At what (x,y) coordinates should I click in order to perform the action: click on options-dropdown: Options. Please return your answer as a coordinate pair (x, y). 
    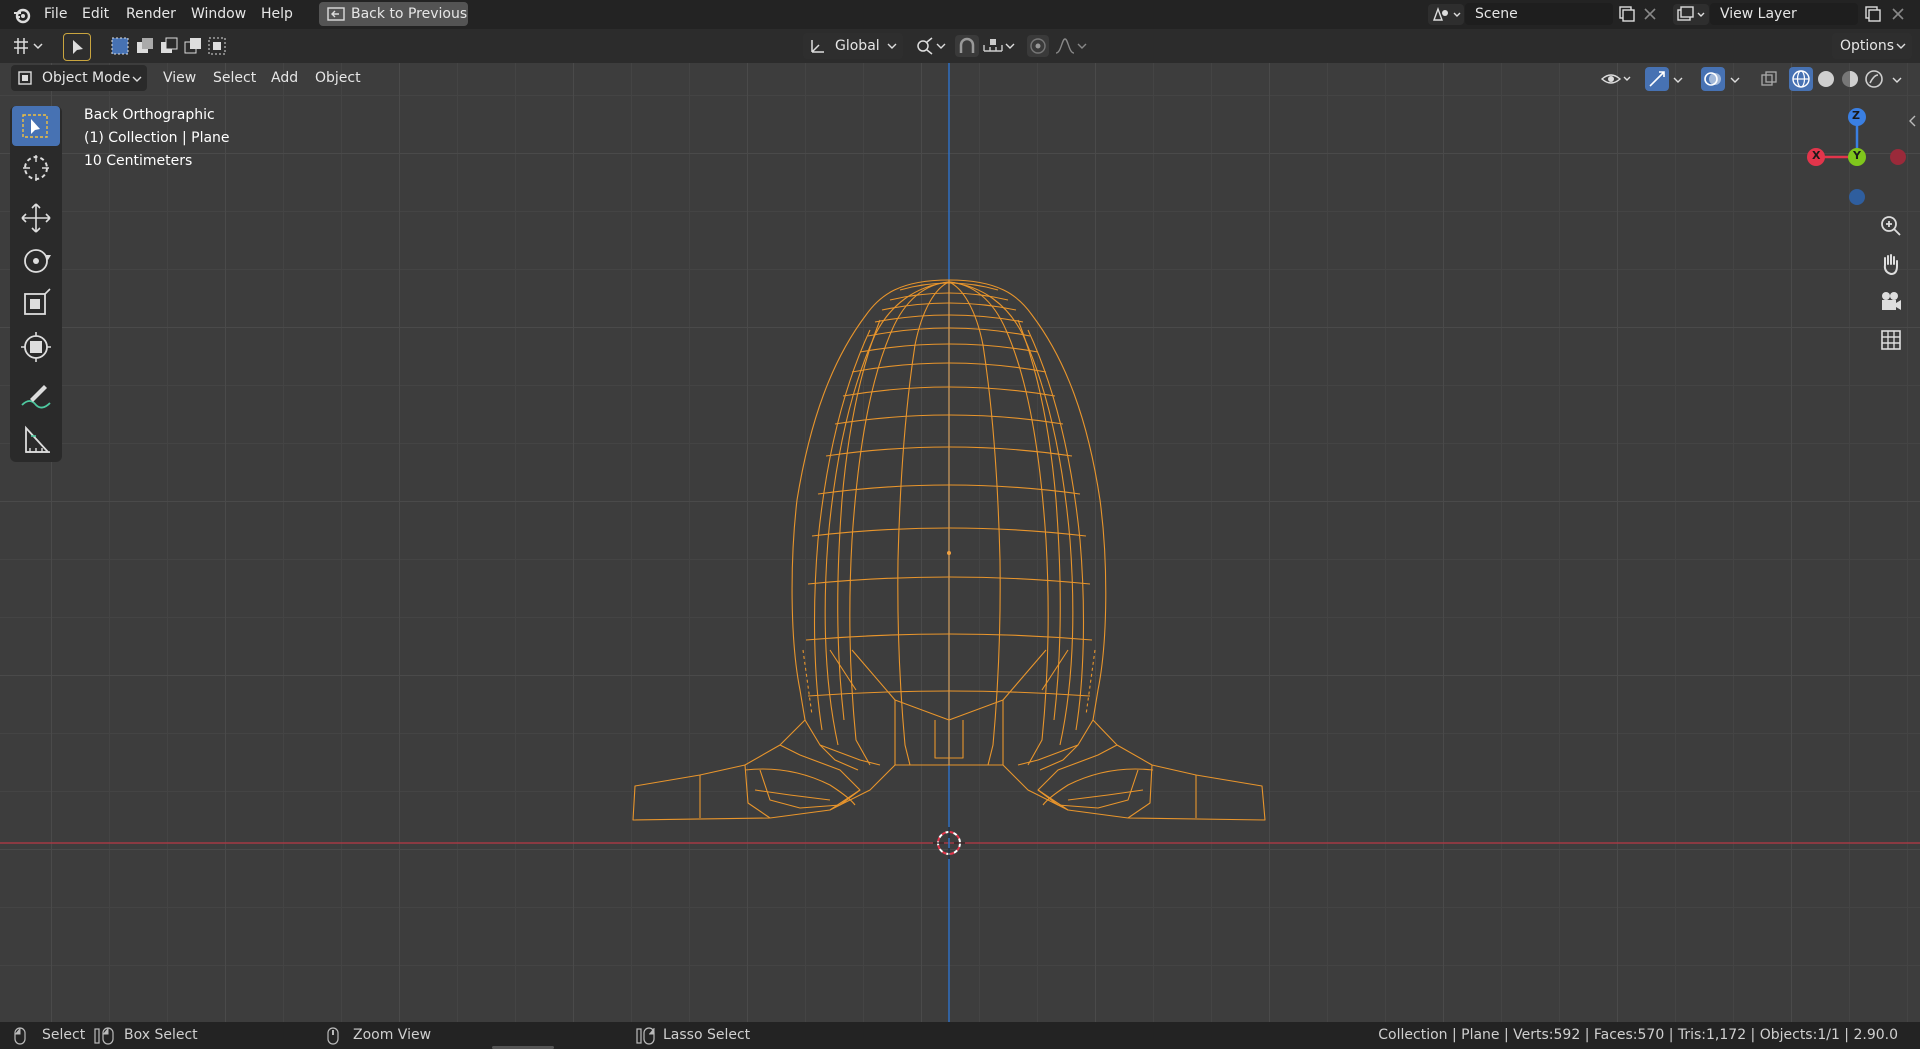
    Looking at the image, I should click on (1872, 46).